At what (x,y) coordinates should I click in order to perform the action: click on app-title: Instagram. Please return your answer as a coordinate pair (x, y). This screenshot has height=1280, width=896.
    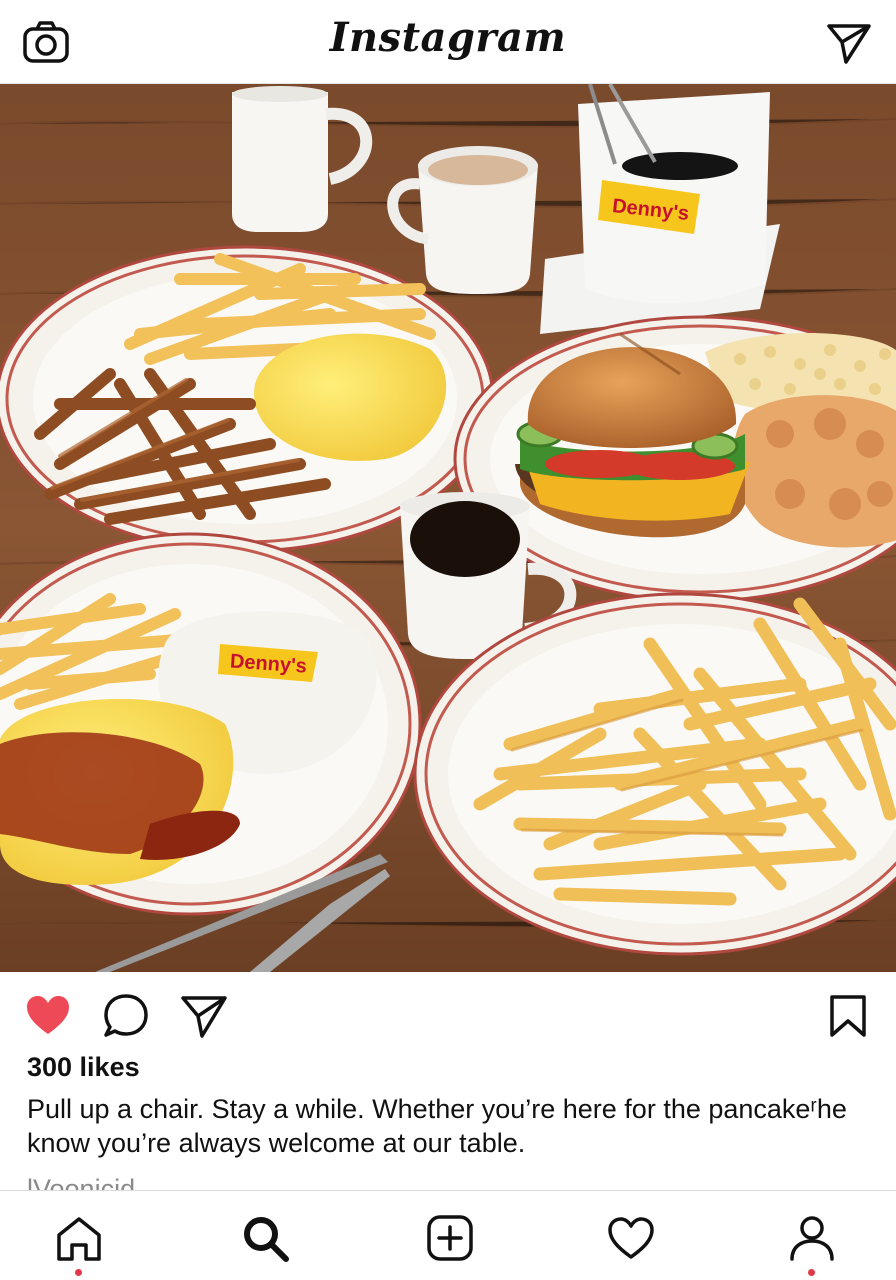
    Looking at the image, I should click on (448, 37).